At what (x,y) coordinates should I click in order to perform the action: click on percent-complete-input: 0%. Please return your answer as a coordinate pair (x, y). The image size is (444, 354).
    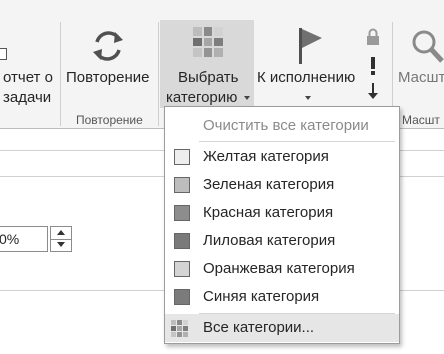
    Looking at the image, I should click on (24, 239).